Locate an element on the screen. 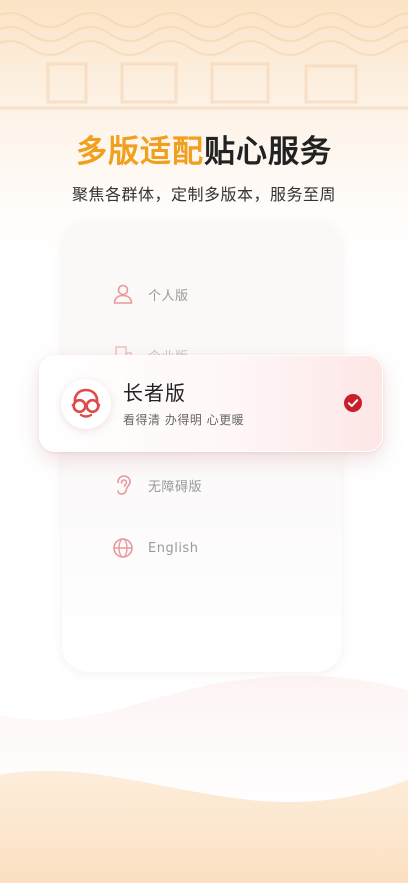 Image resolution: width=408 pixels, height=883 pixels. elder-version-title: 长者版 is located at coordinates (154, 393).